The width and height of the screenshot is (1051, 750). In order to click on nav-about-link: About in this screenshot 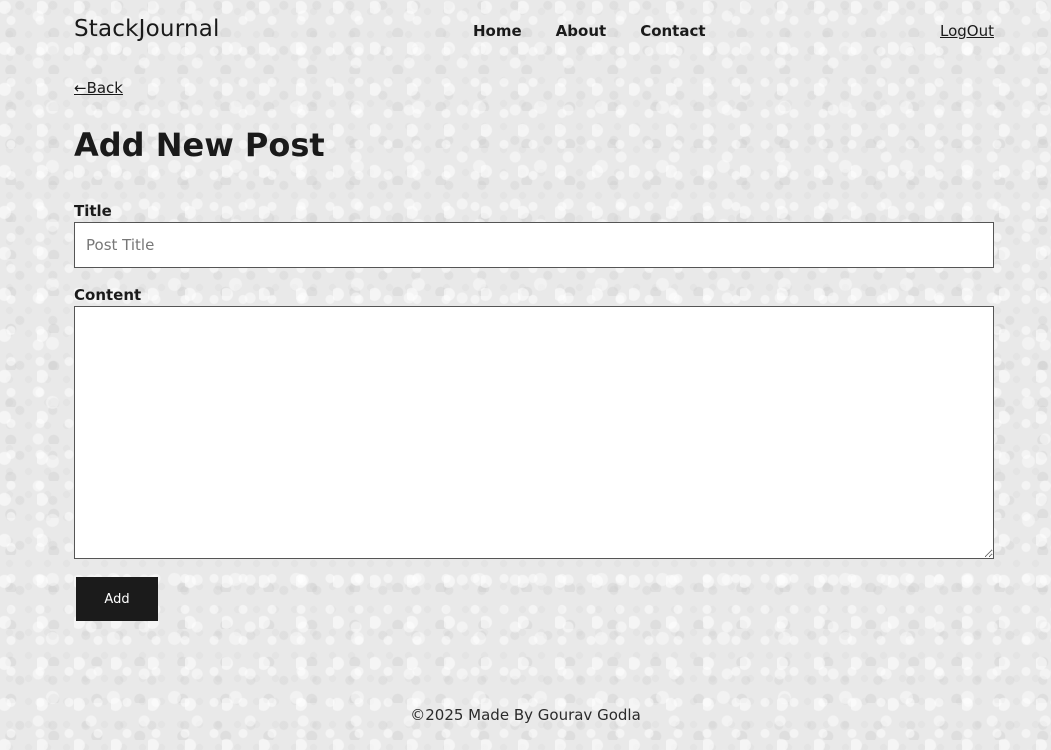, I will do `click(581, 31)`.